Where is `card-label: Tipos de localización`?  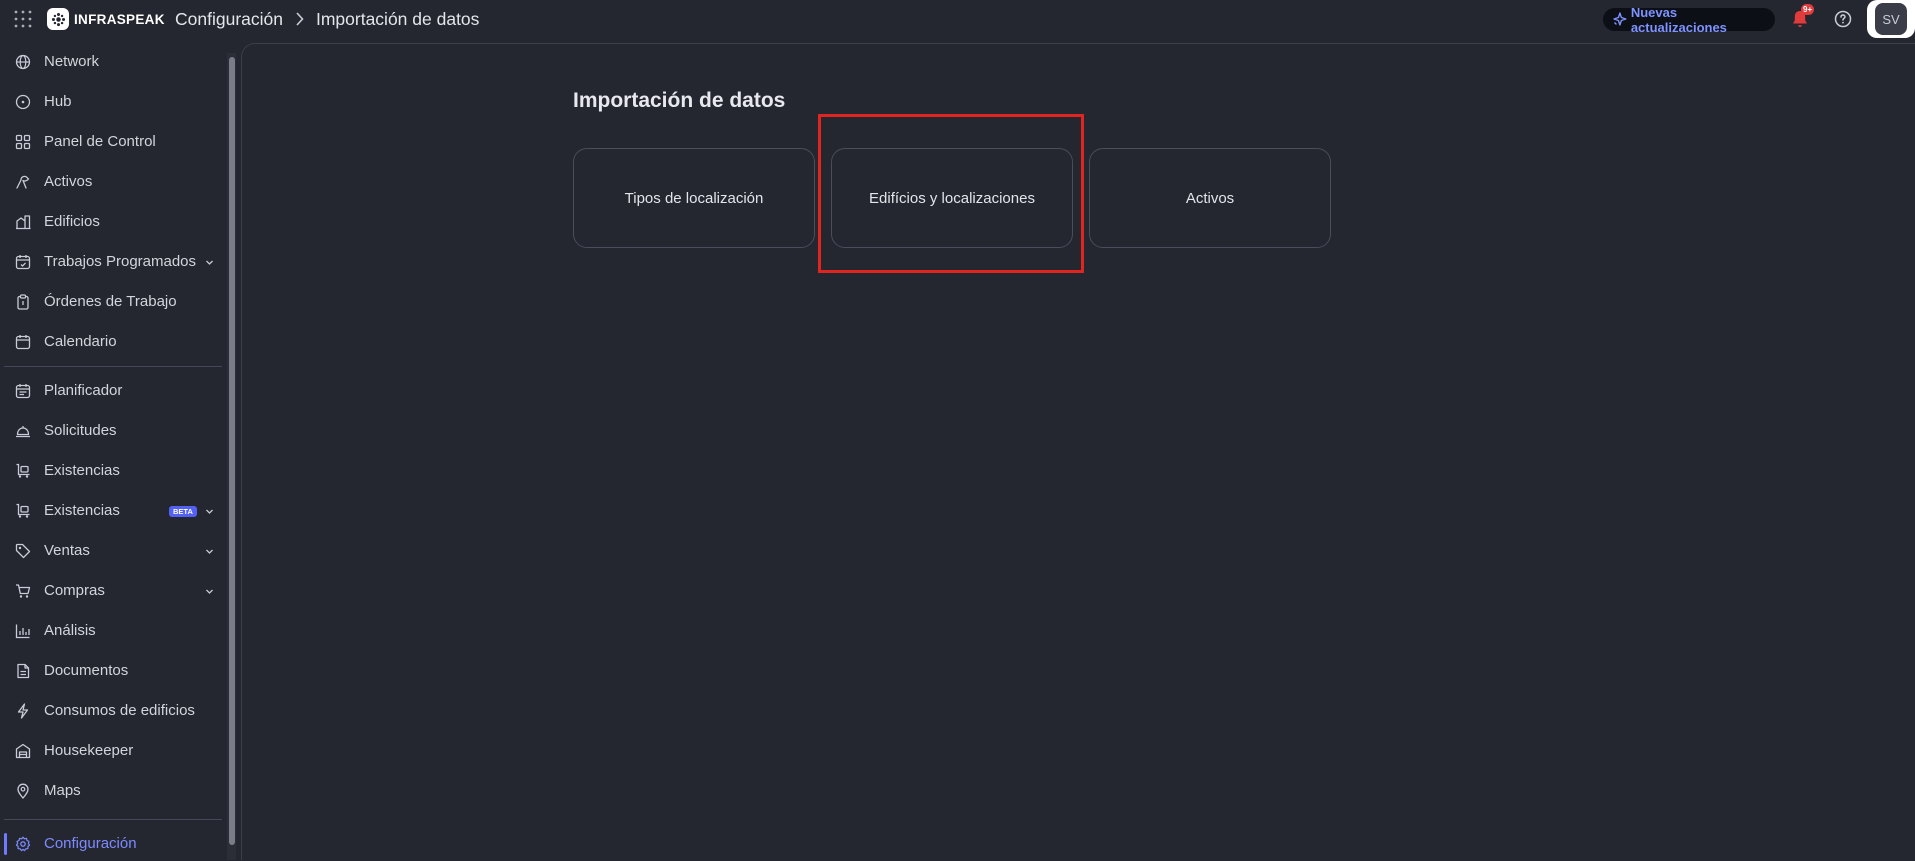 card-label: Tipos de localización is located at coordinates (694, 198).